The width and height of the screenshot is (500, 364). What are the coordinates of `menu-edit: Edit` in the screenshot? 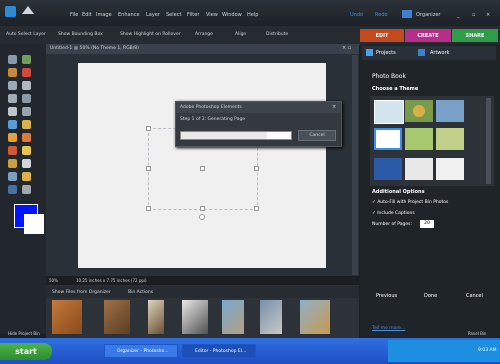 It's located at (87, 15).